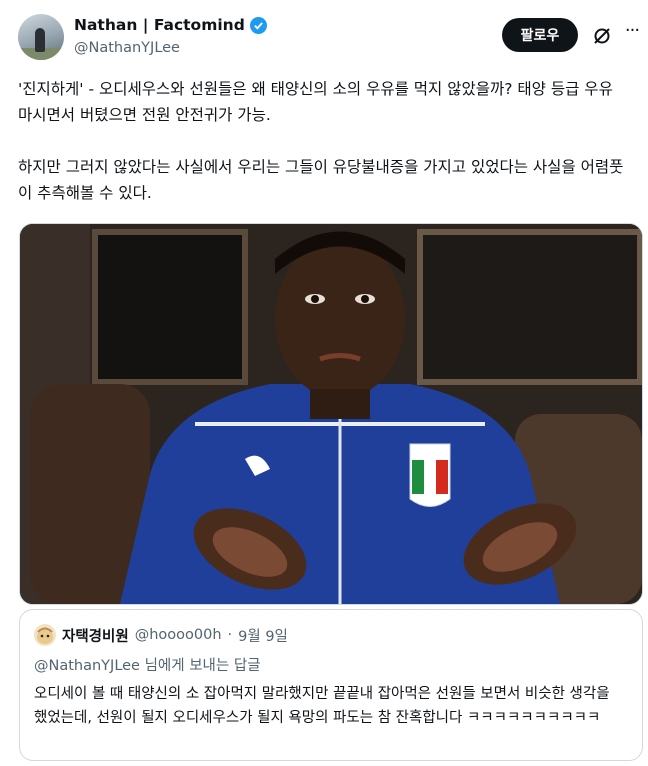  I want to click on author-name: Nathan | Factomind, so click(159, 25).